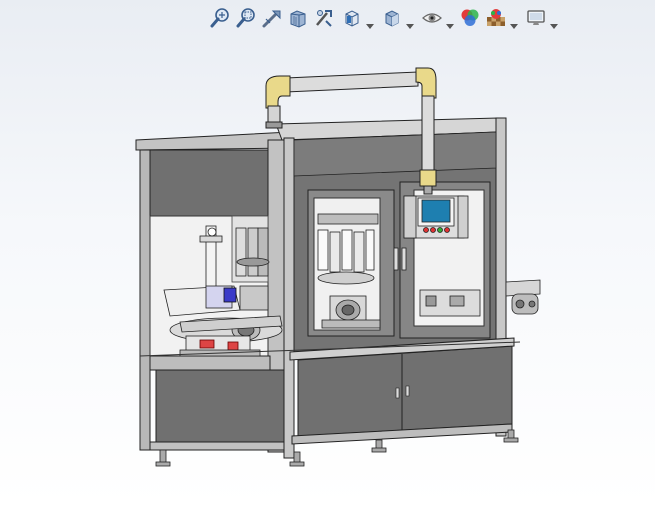 The height and width of the screenshot is (505, 655). I want to click on view-settings-dropdown-icon, so click(554, 22).